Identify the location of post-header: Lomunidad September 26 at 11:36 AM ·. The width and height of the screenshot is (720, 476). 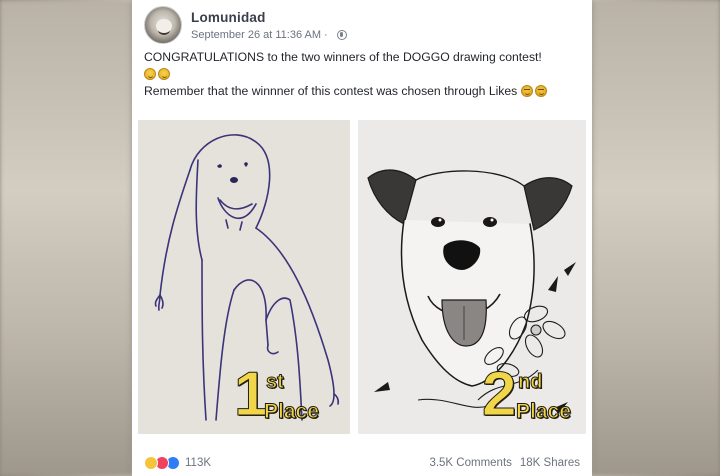
(245, 25).